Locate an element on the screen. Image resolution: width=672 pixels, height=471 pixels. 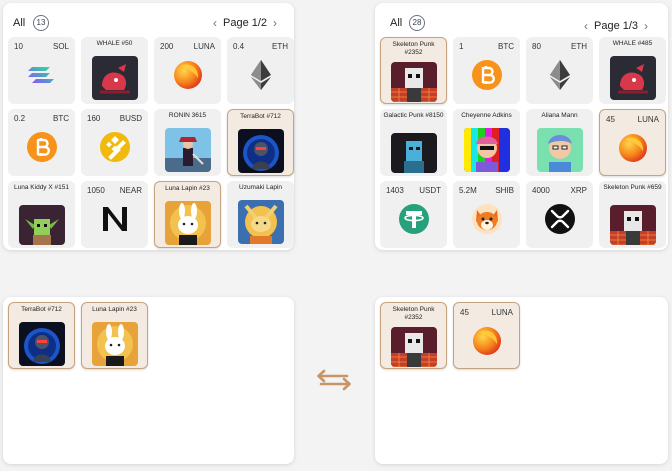
coin-card: 10 SOL is located at coordinates (41, 70).